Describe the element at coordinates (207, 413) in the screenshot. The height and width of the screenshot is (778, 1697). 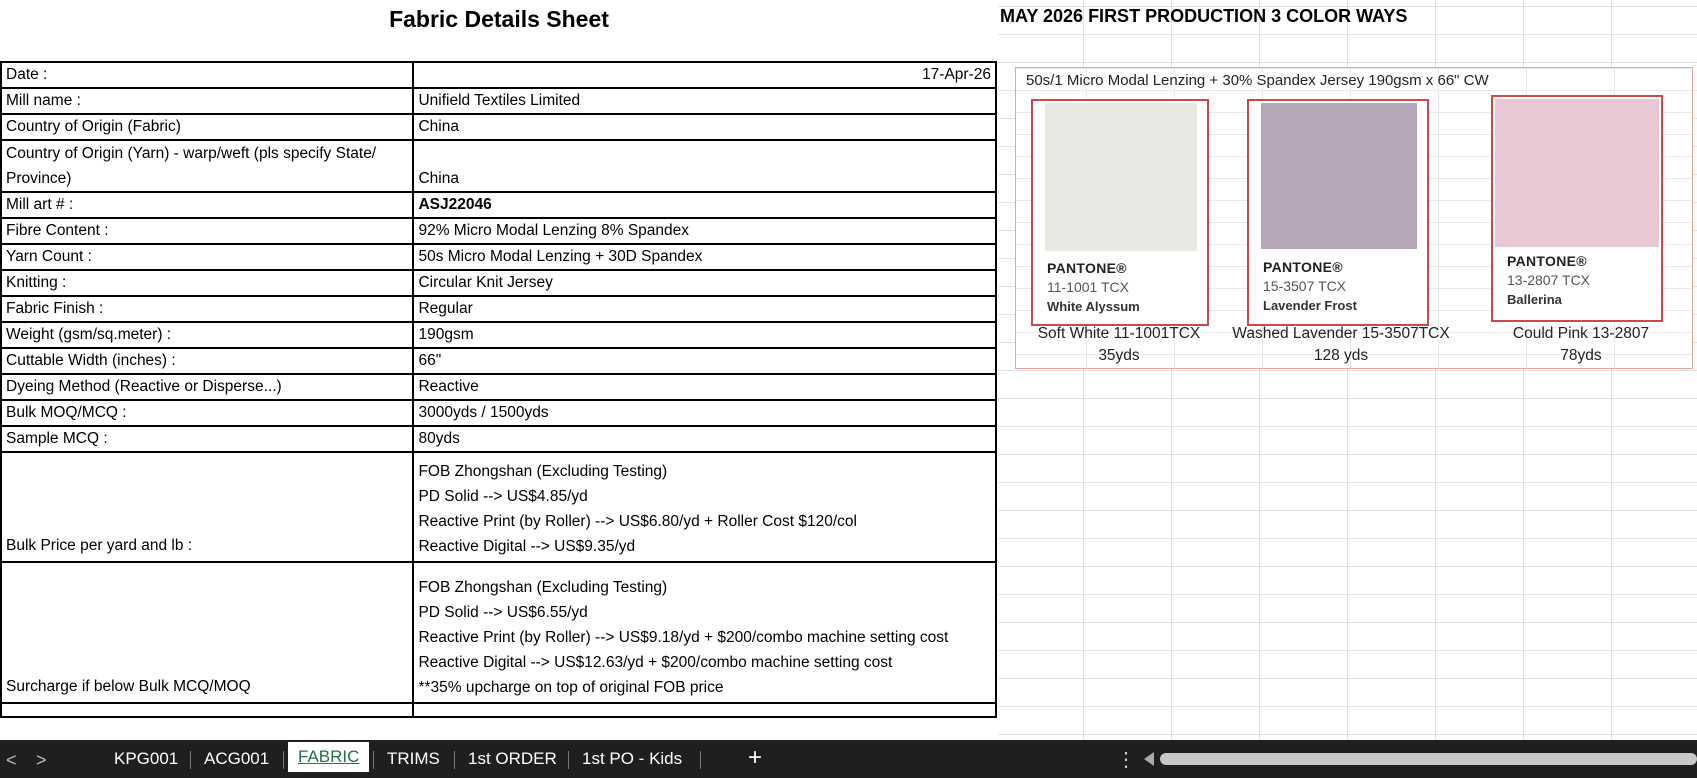
I see `cell-label: Bulk MOQ/MCQ :` at that location.